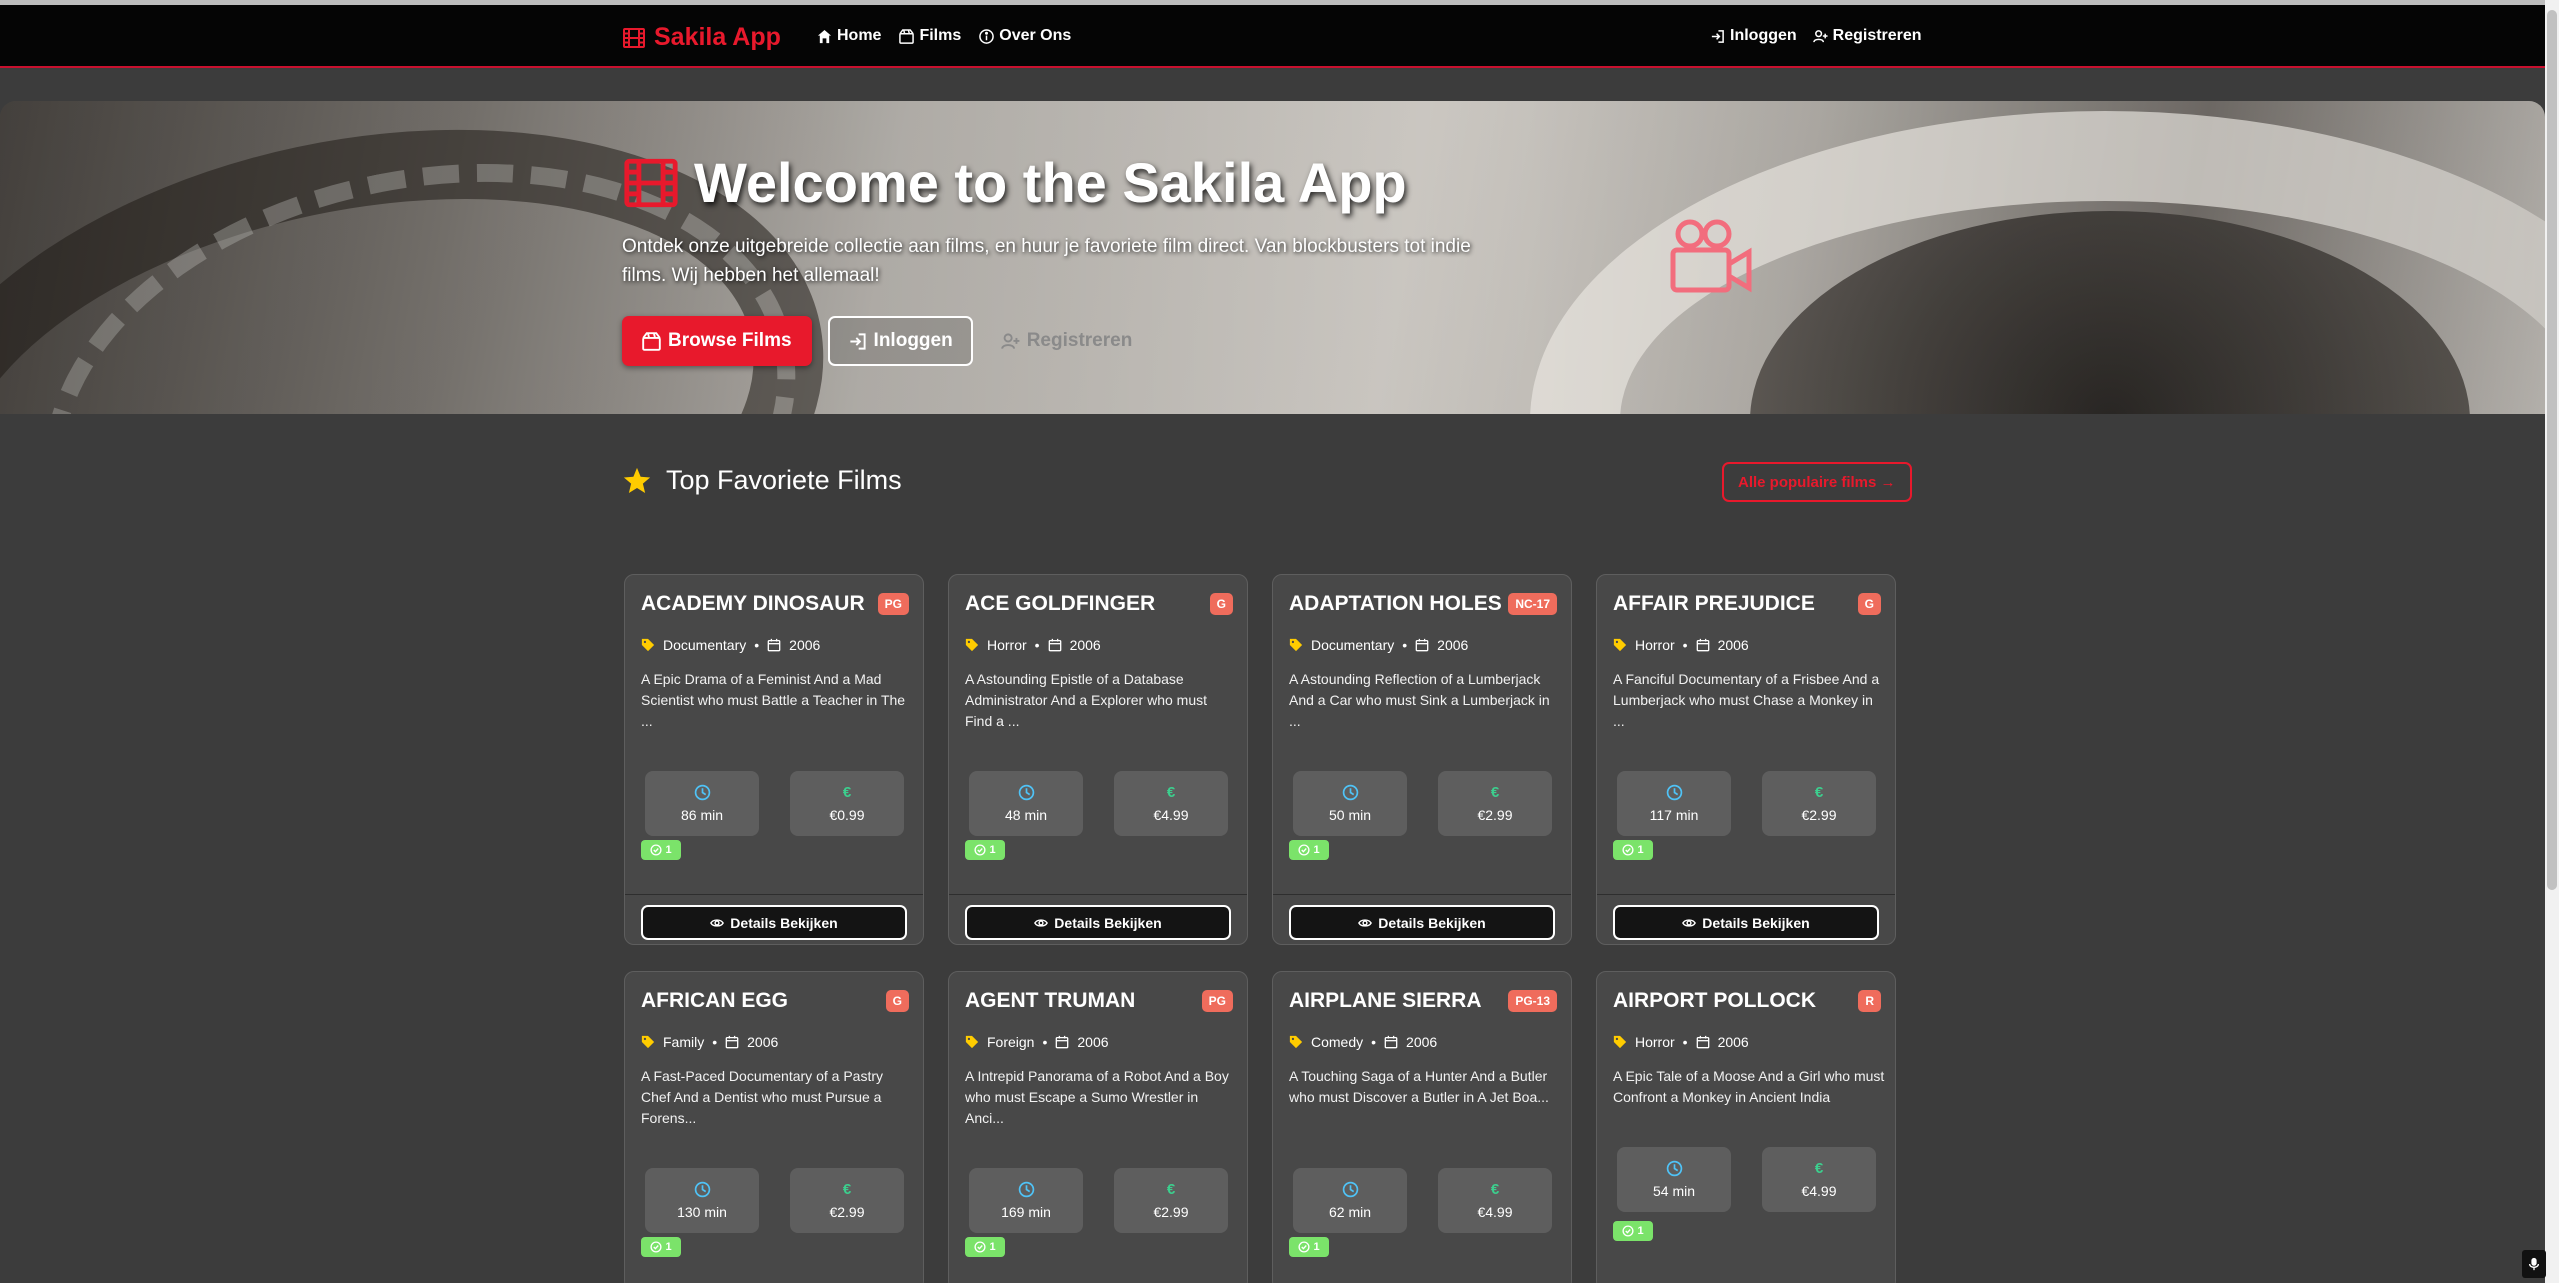 The width and height of the screenshot is (2559, 1283). I want to click on film-category: Family, so click(684, 1042).